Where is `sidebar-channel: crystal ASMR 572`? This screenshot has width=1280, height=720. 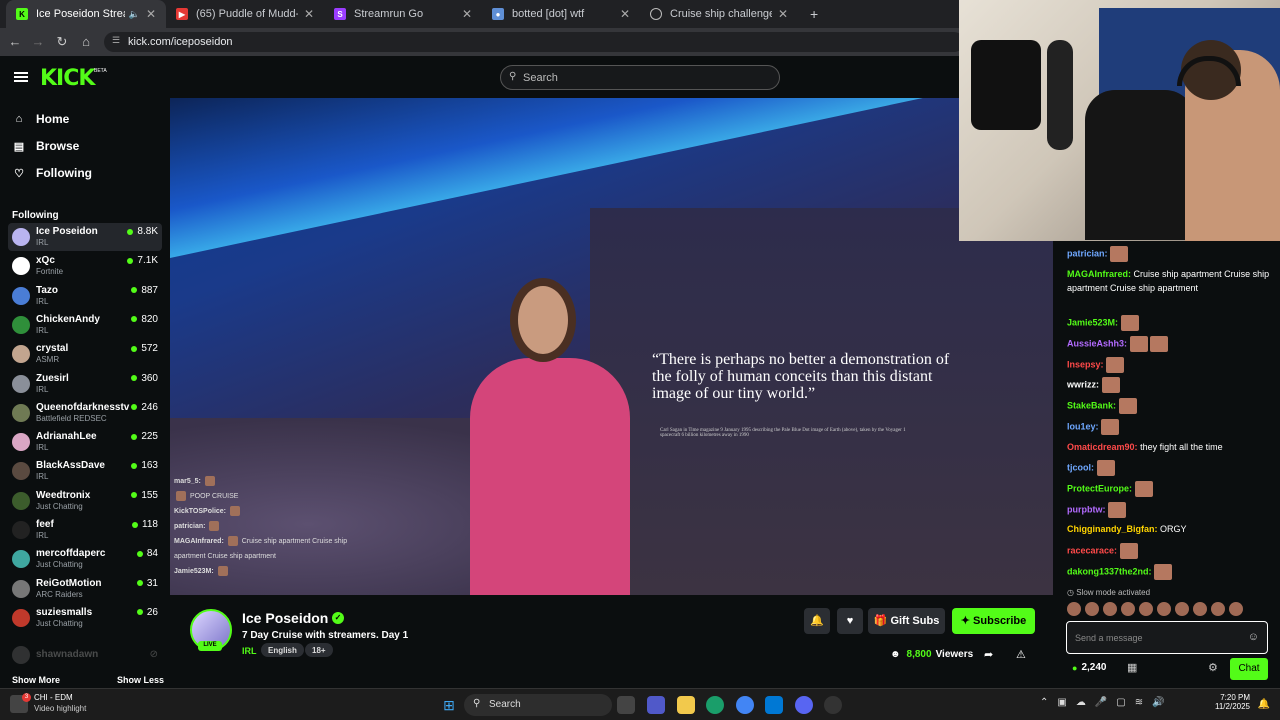 sidebar-channel: crystal ASMR 572 is located at coordinates (85, 354).